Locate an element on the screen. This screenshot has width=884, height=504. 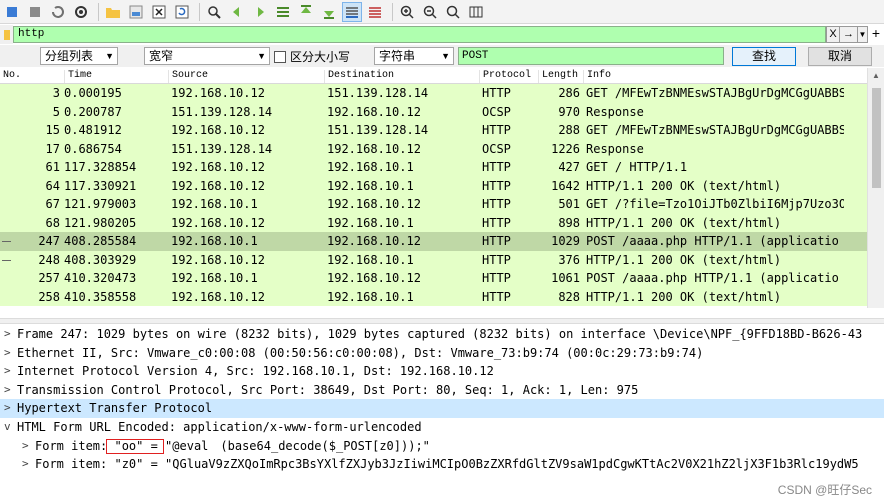
search-type-select: 字符串 ▼ is located at coordinates (414, 56).